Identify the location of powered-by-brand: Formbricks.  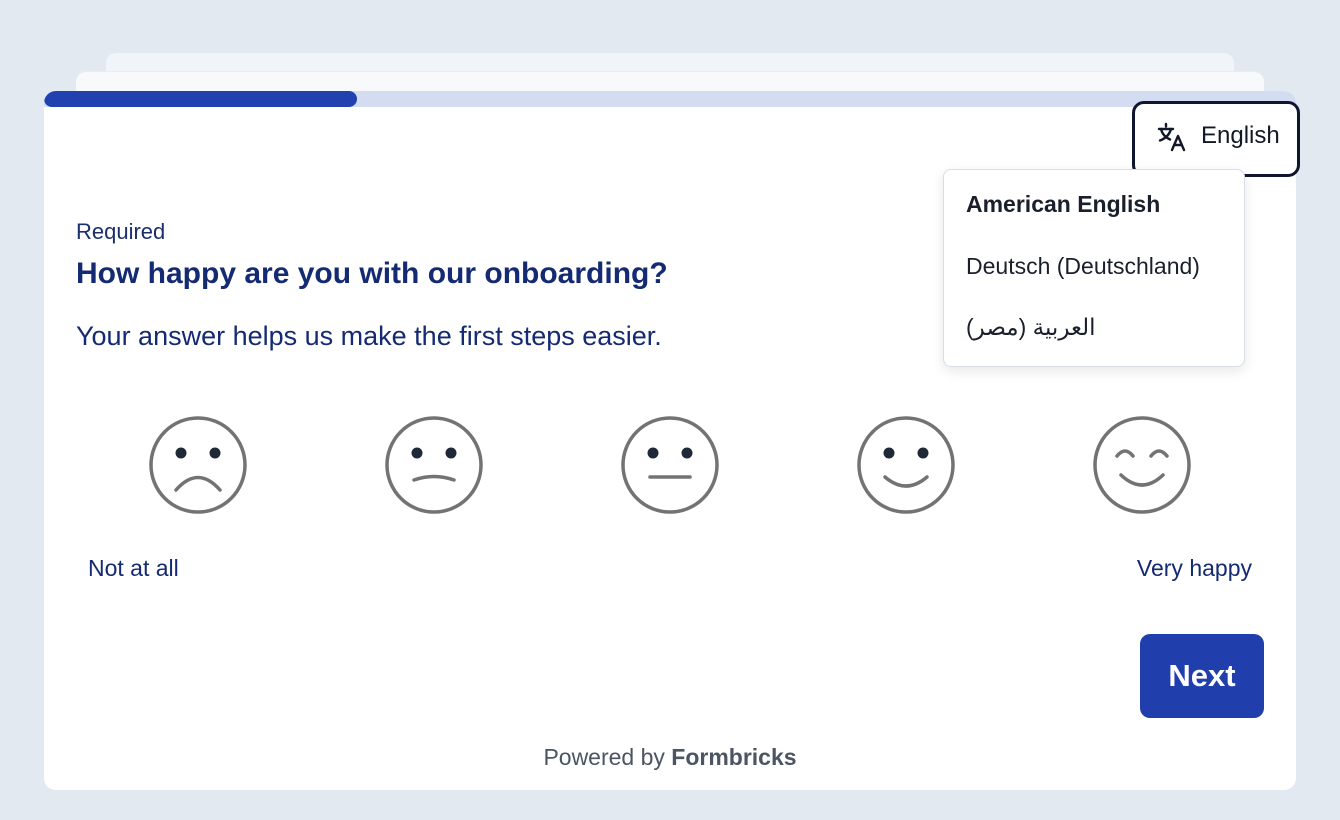
(734, 757).